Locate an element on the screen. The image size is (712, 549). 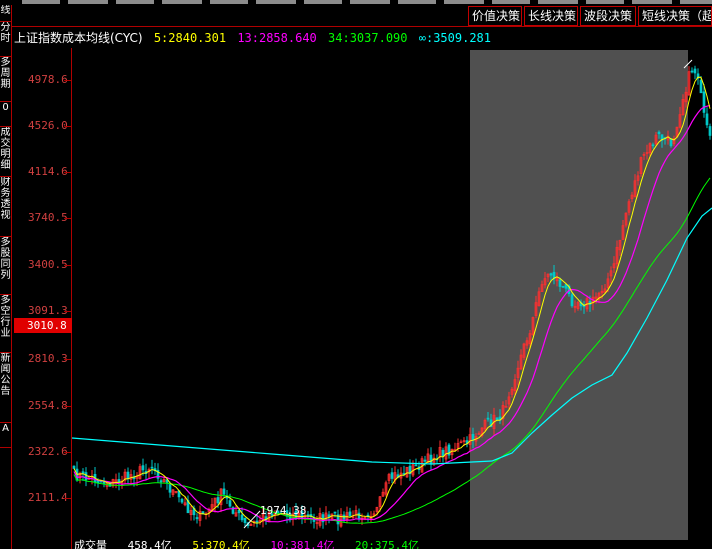
long-term-decision-button: 长线决策 is located at coordinates (551, 16).